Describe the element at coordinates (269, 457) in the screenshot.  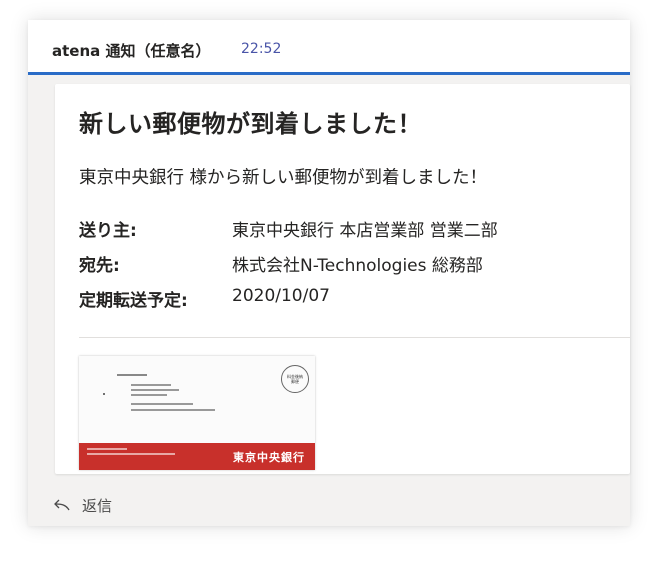
I see `bank-logo: 東京中央銀行` at that location.